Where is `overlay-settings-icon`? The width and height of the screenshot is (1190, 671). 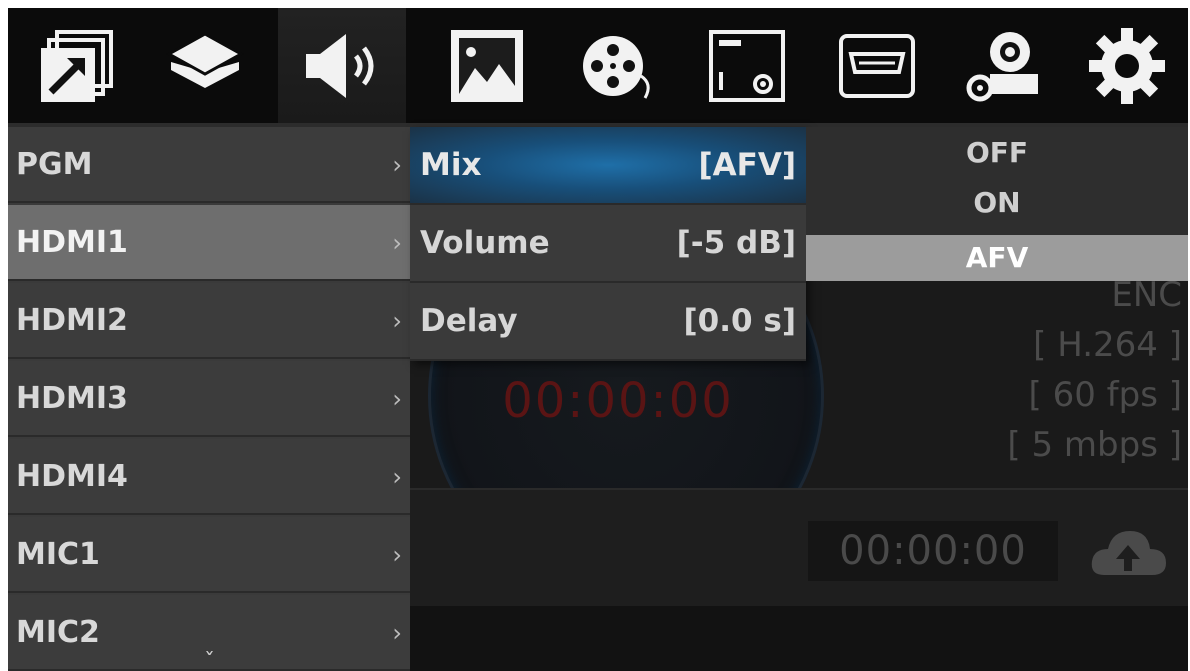 overlay-settings-icon is located at coordinates (747, 65).